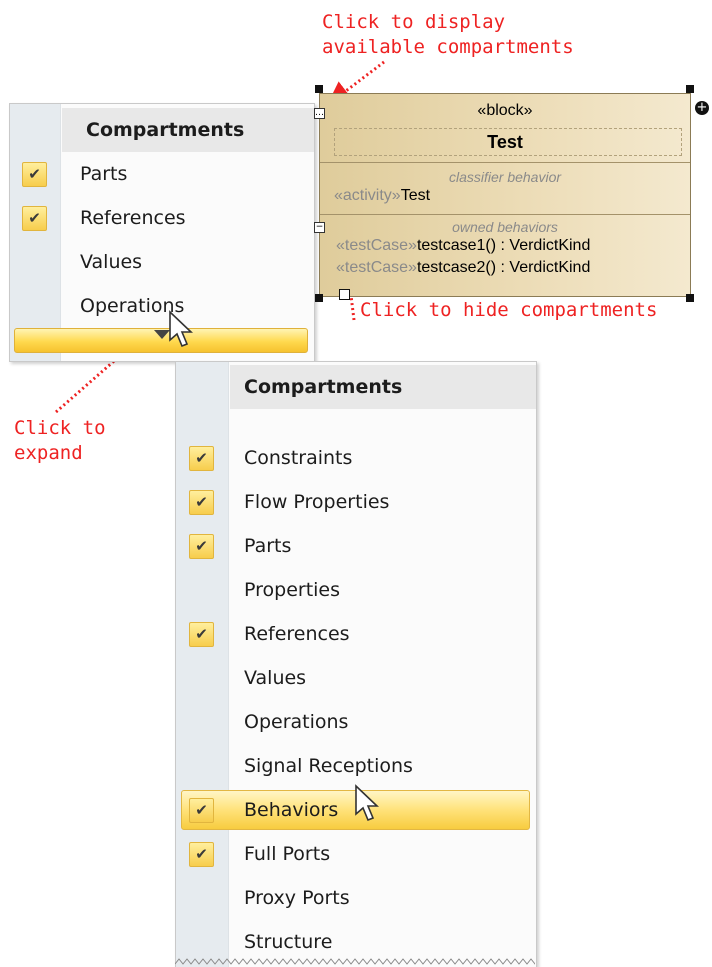 This screenshot has height=967, width=712. I want to click on menu-scroll-edge, so click(355, 961).